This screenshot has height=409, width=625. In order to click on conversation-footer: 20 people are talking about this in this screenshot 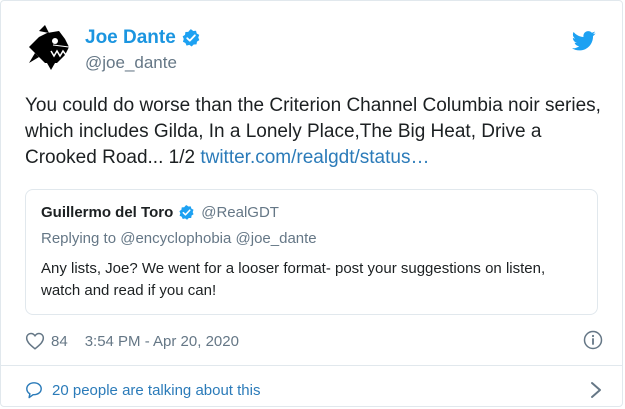, I will do `click(314, 390)`.